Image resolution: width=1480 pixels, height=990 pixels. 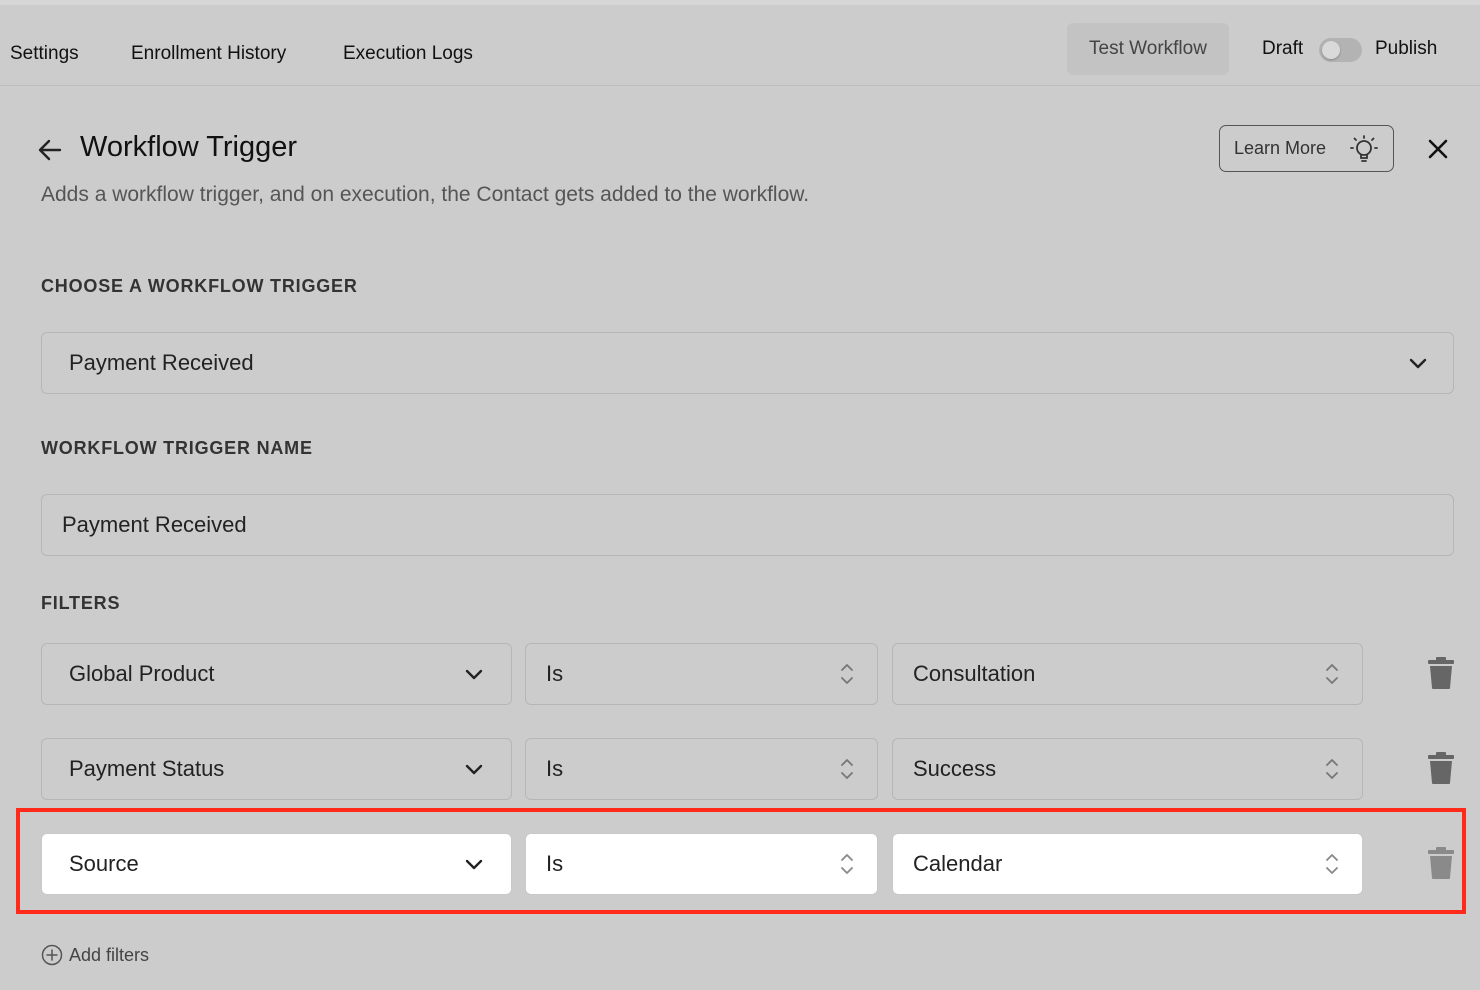 I want to click on learn-more-label: Learn More, so click(x=1280, y=148).